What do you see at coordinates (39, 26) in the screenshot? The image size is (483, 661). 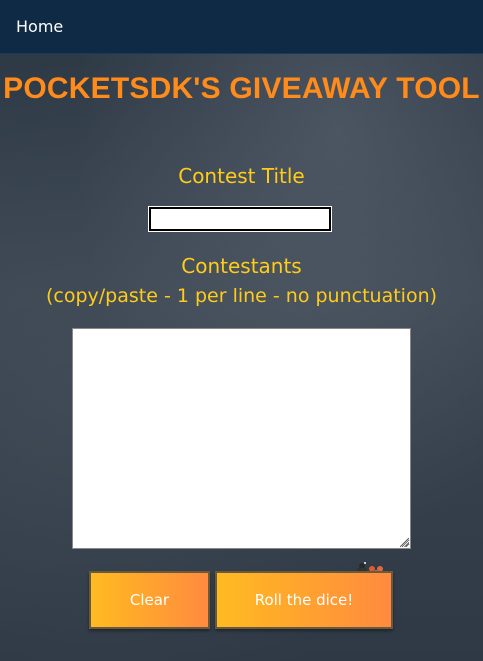 I see `nav-home-link: Home` at bounding box center [39, 26].